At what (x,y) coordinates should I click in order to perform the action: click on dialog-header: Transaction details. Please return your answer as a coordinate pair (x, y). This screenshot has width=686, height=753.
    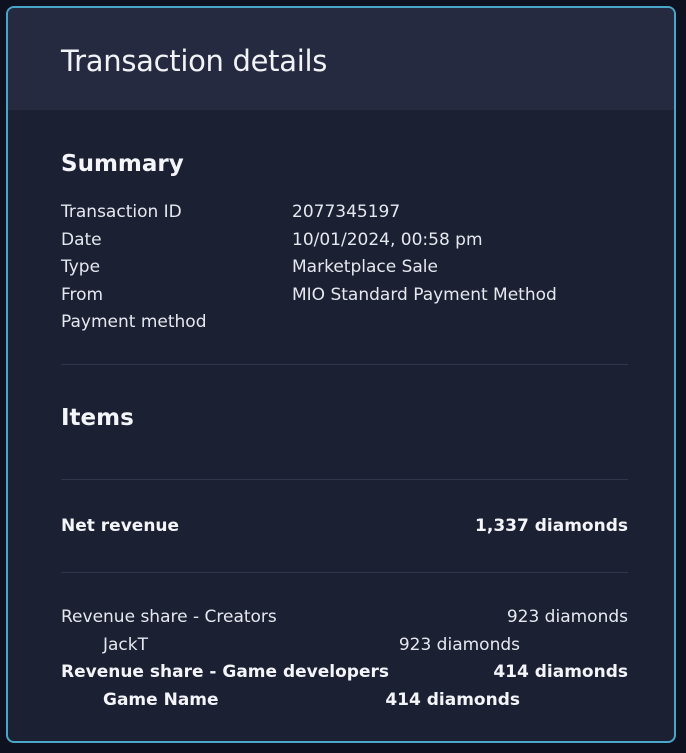
    Looking at the image, I should click on (341, 59).